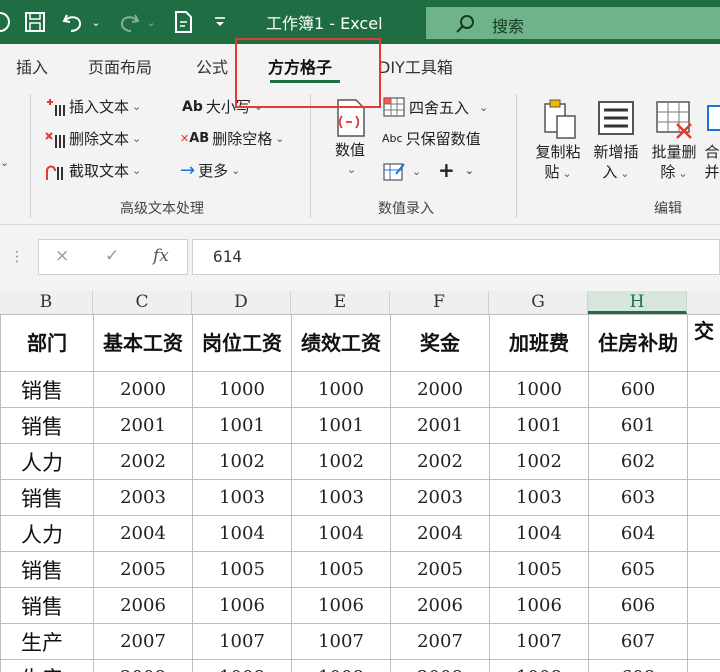  I want to click on column-header-b: B, so click(46, 302).